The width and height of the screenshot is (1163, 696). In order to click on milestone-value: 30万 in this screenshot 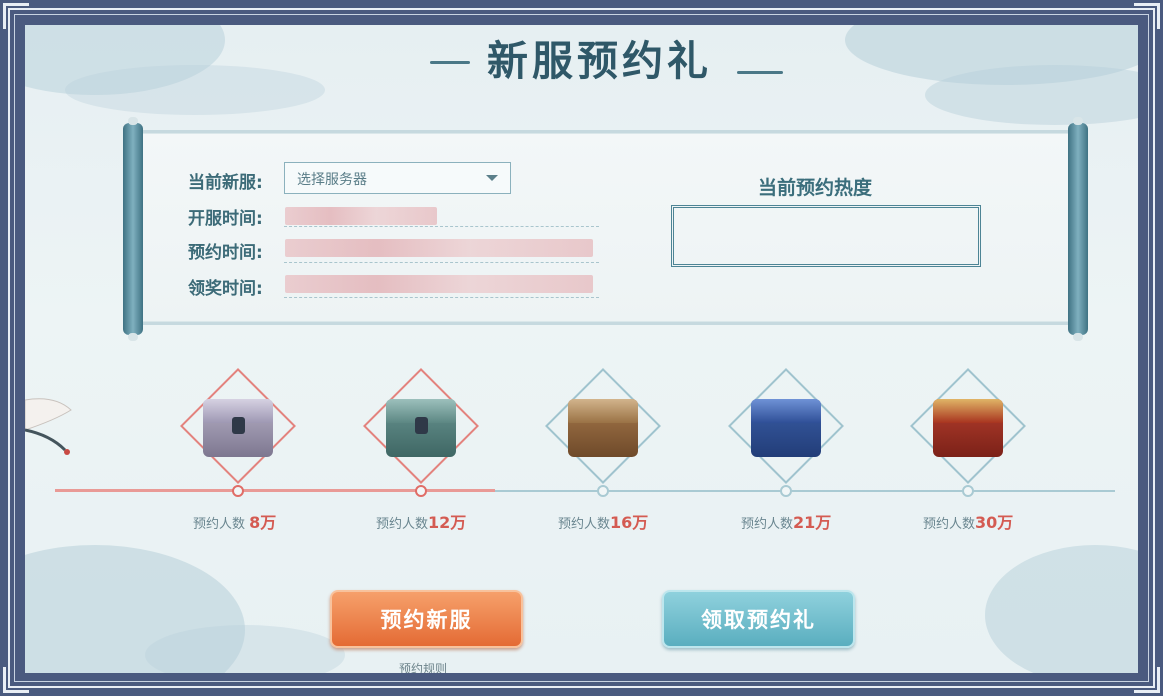, I will do `click(994, 522)`.